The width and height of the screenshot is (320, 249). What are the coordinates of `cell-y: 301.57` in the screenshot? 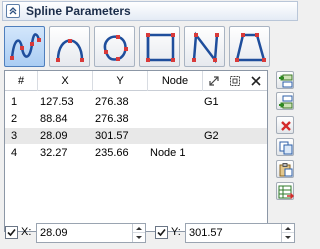 It's located at (112, 136).